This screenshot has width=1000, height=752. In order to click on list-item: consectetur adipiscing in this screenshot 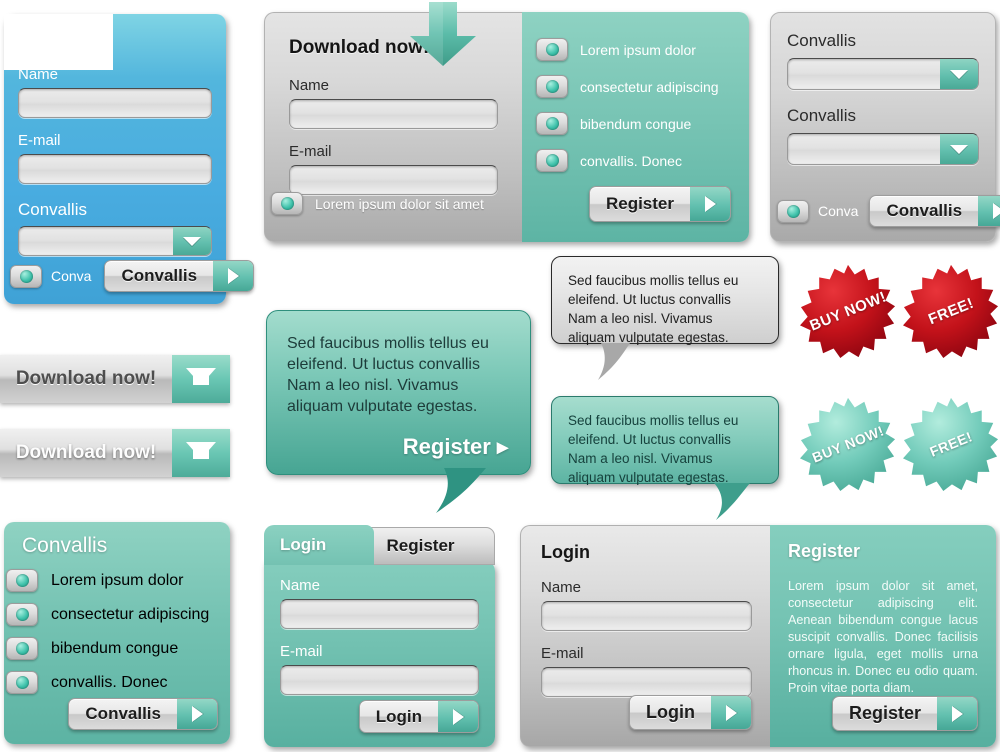, I will do `click(118, 614)`.